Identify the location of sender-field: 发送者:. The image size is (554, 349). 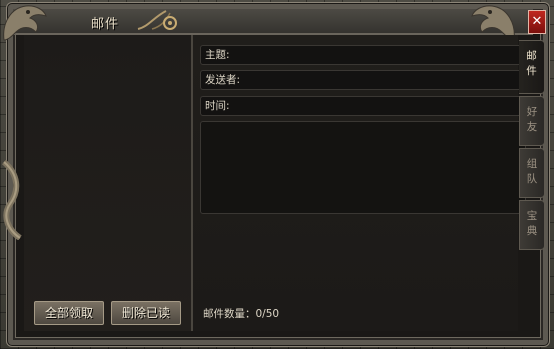
(363, 80).